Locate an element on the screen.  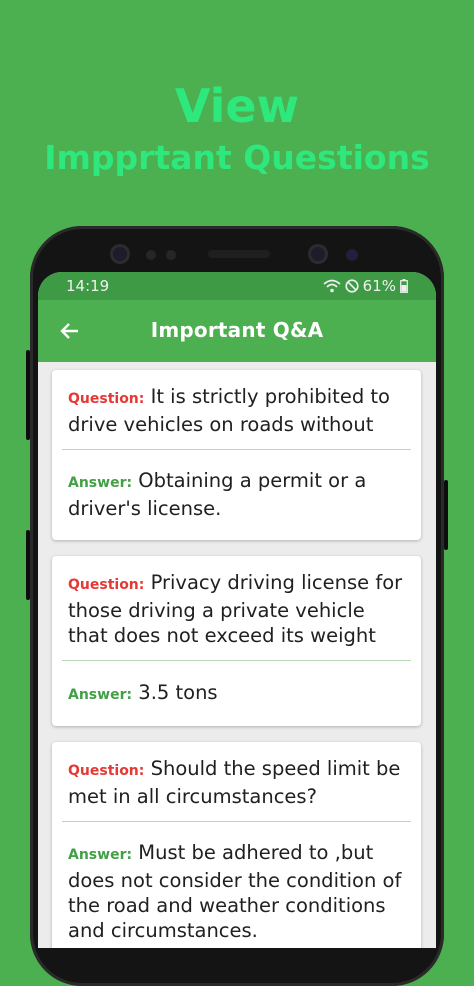
status-time: 14:19 is located at coordinates (88, 286).